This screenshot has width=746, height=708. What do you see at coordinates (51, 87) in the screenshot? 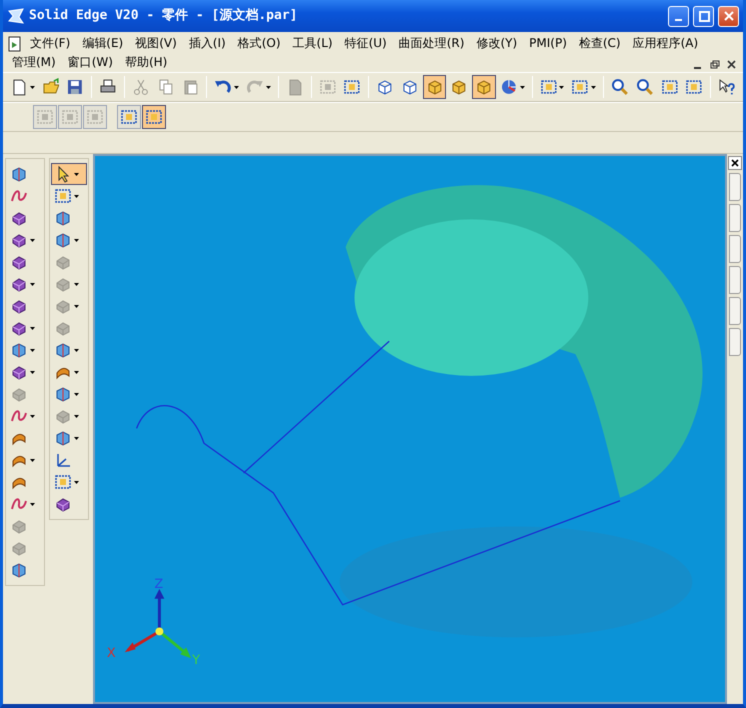
I see `folder-icon` at bounding box center [51, 87].